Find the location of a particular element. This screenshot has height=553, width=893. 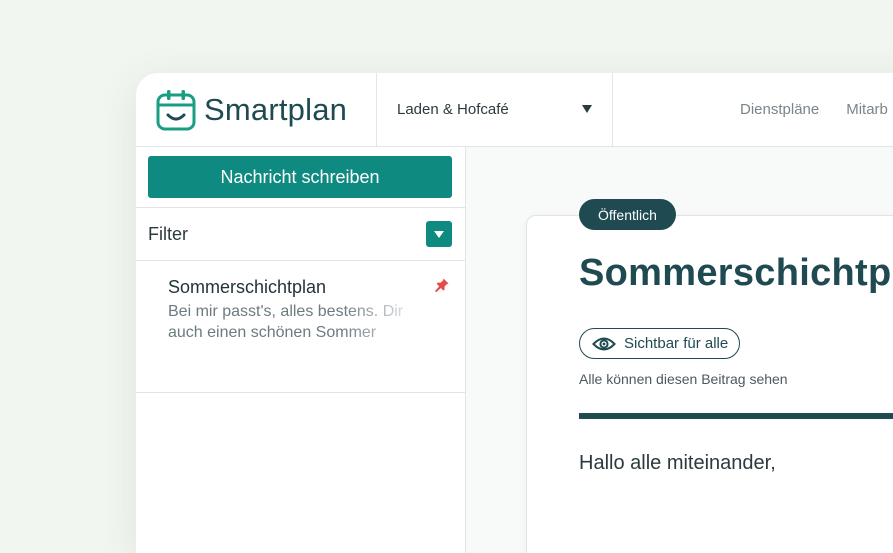

brand-name: Smartplan is located at coordinates (276, 109).